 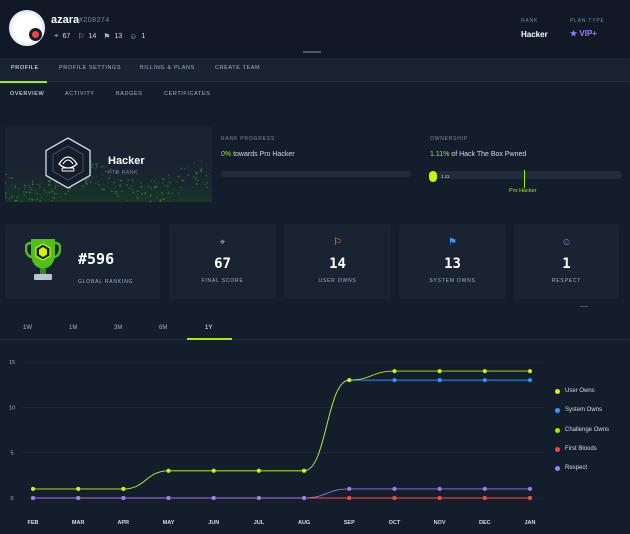 I want to click on x-tick-label: SEP, so click(x=349, y=523).